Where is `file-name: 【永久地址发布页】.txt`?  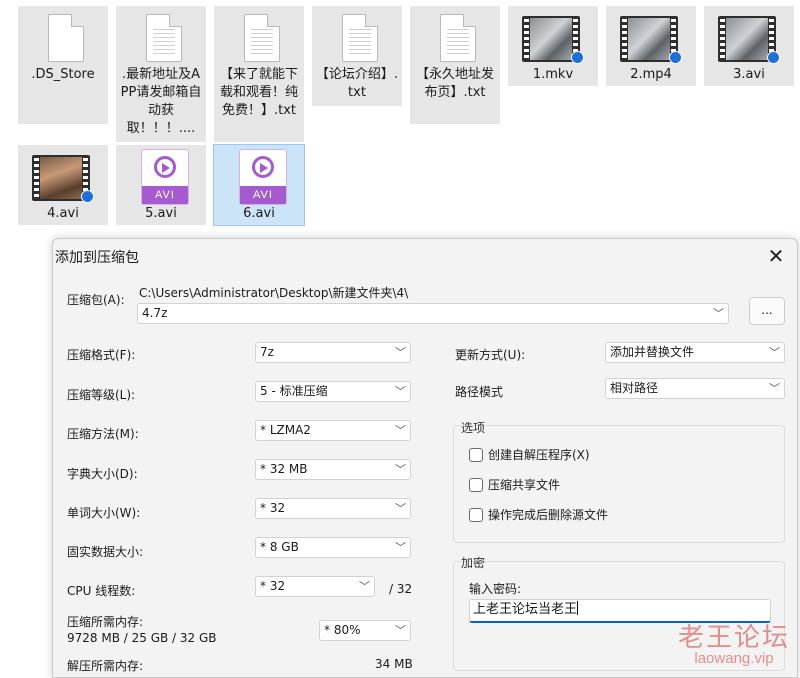 file-name: 【永久地址发布页】.txt is located at coordinates (454, 83).